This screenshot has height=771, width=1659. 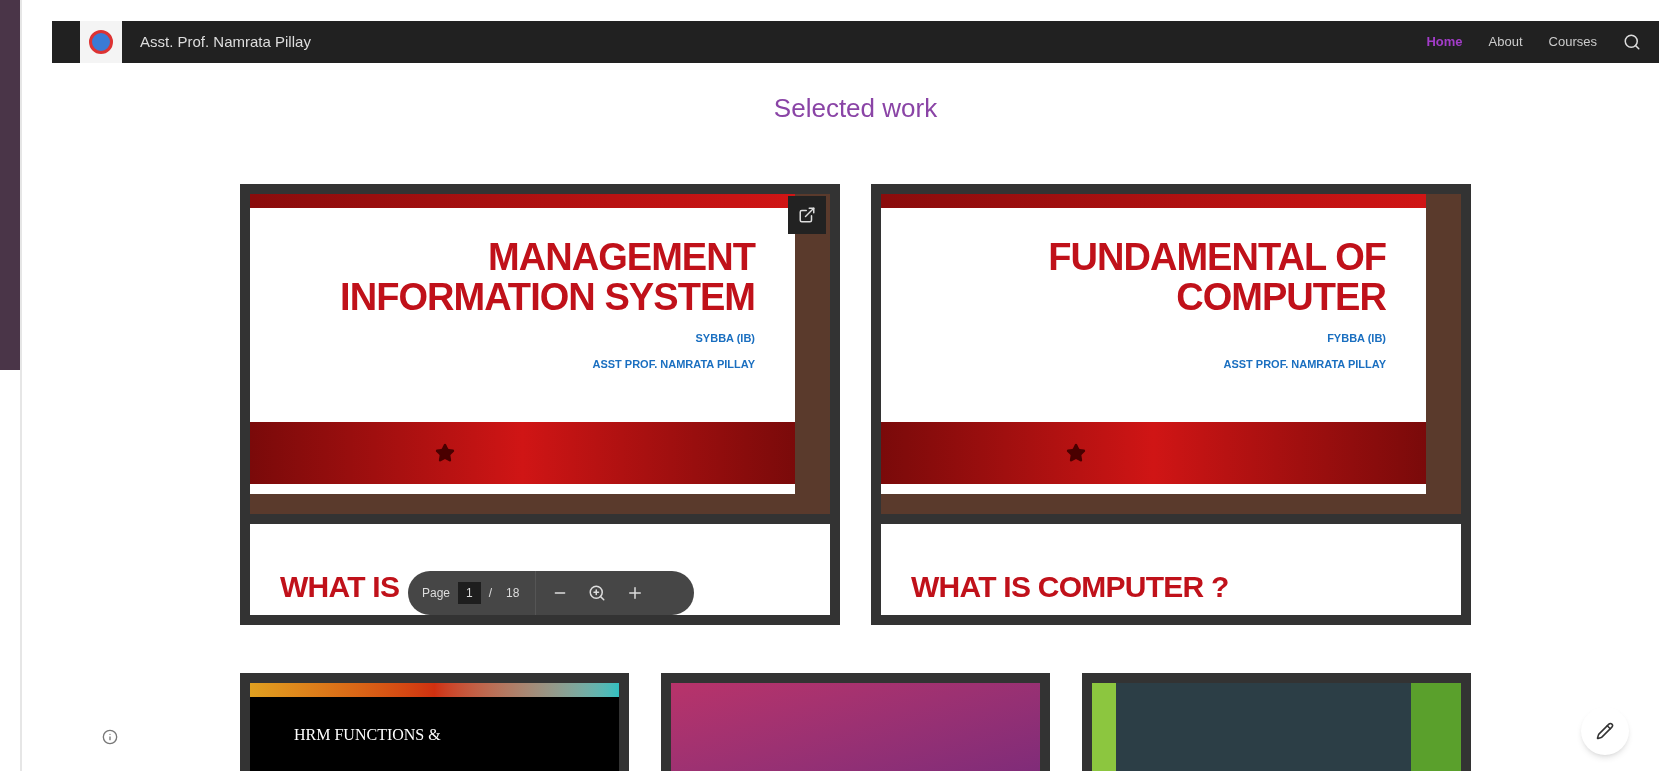 I want to click on search-icon, so click(x=1632, y=42).